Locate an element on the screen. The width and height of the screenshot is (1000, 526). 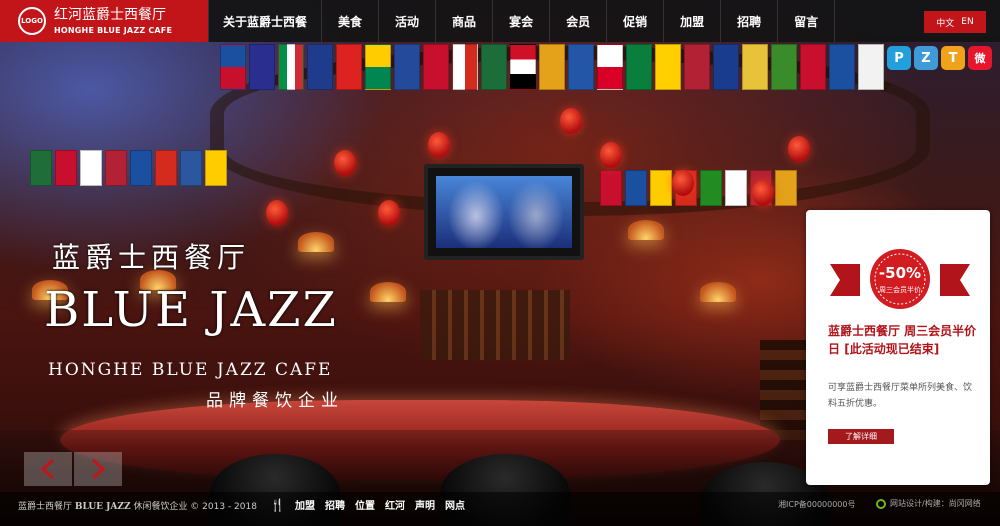
nav-item-food: 美食 is located at coordinates (349, 21).